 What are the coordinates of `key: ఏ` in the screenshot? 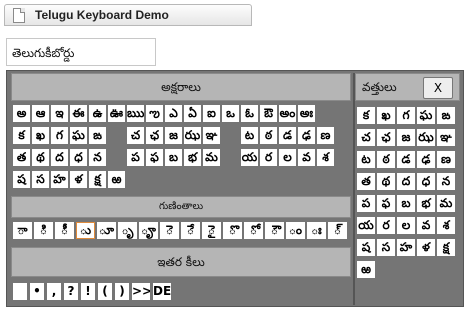 It's located at (192, 113).